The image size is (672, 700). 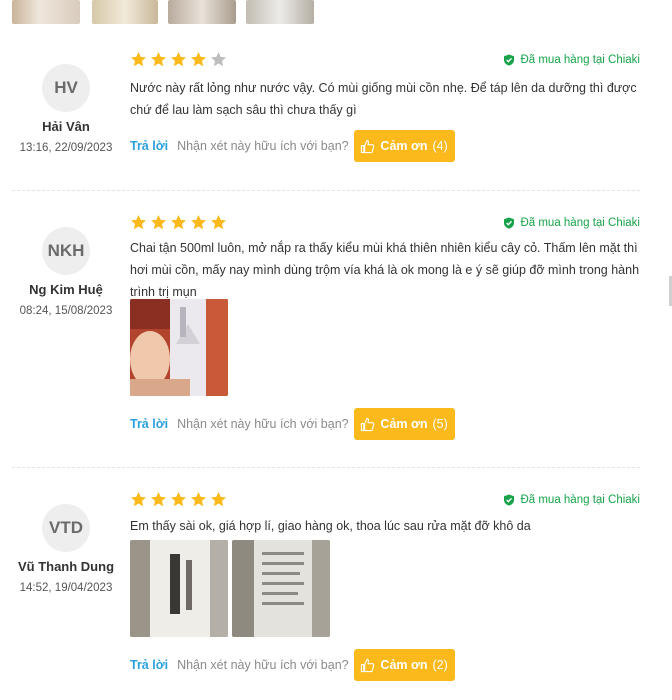 I want to click on review-date: 14:52, 19/04/2023, so click(x=66, y=588).